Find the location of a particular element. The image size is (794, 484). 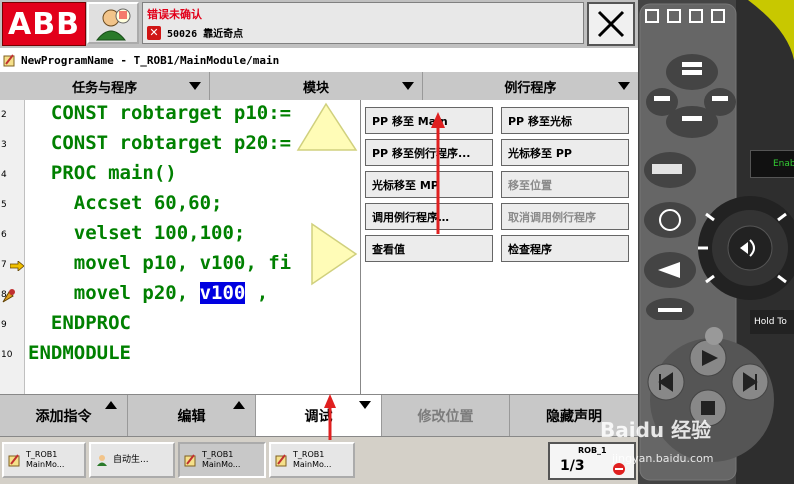

close-button is located at coordinates (611, 24).